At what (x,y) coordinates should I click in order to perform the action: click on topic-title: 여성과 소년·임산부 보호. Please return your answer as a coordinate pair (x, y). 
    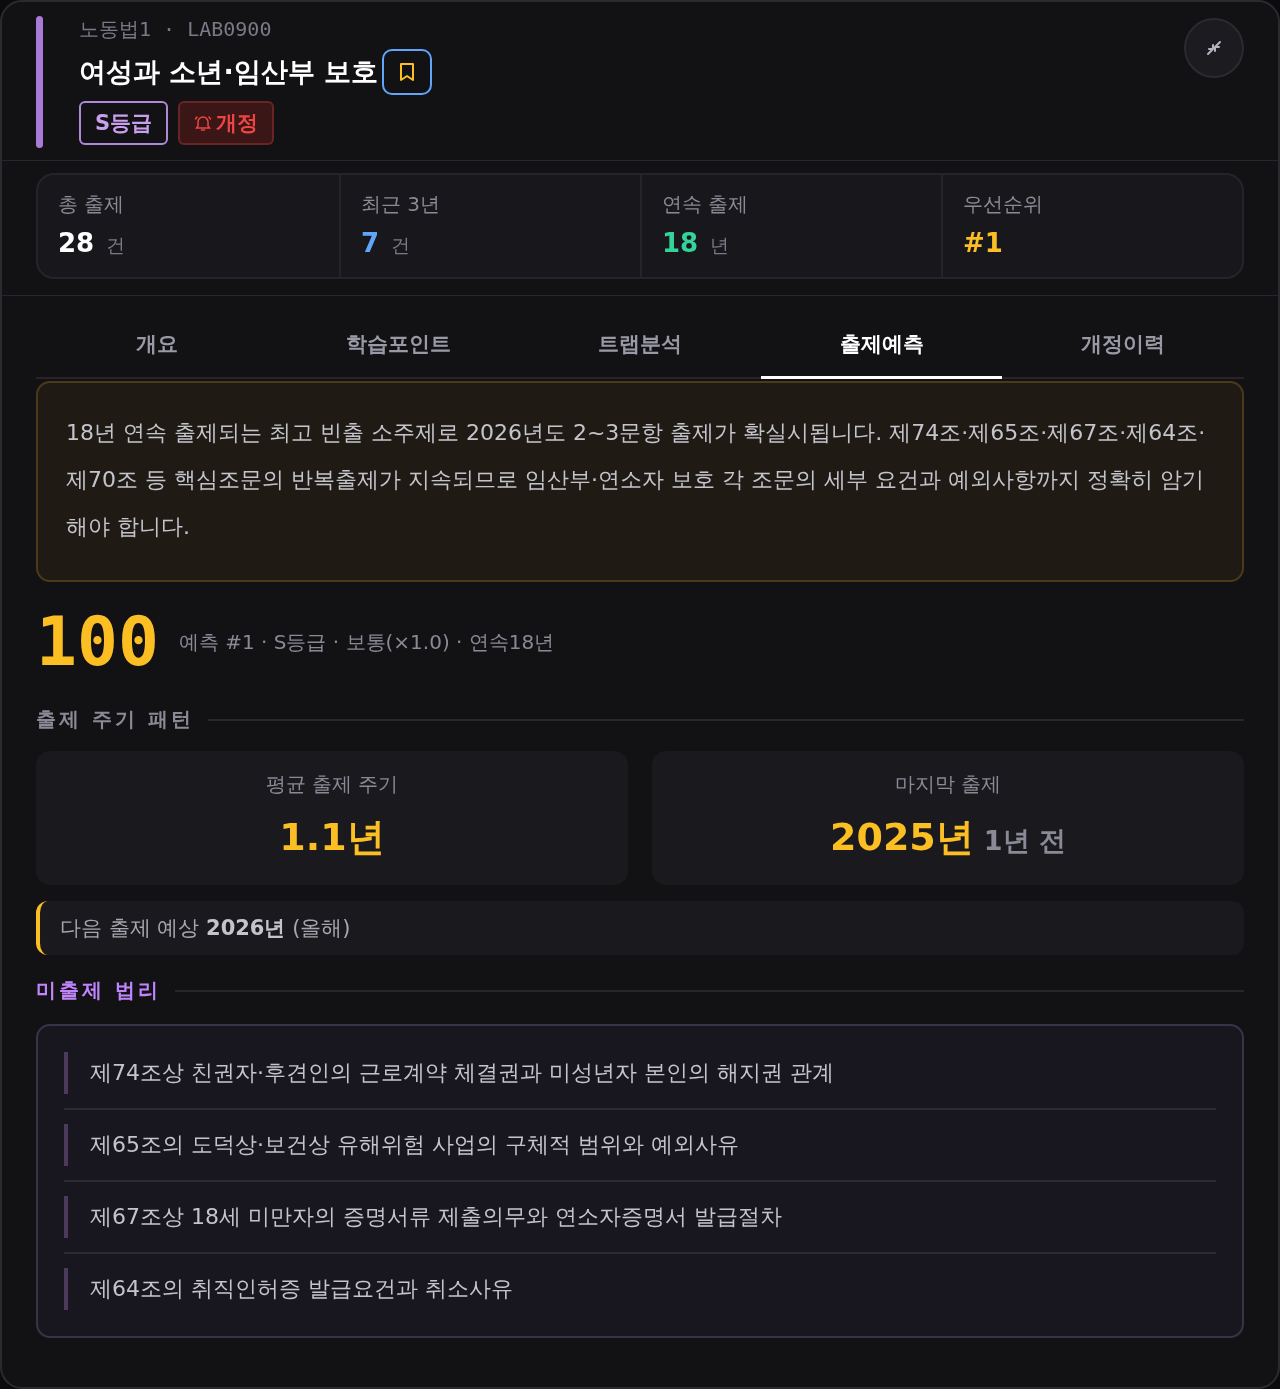
    Looking at the image, I should click on (229, 72).